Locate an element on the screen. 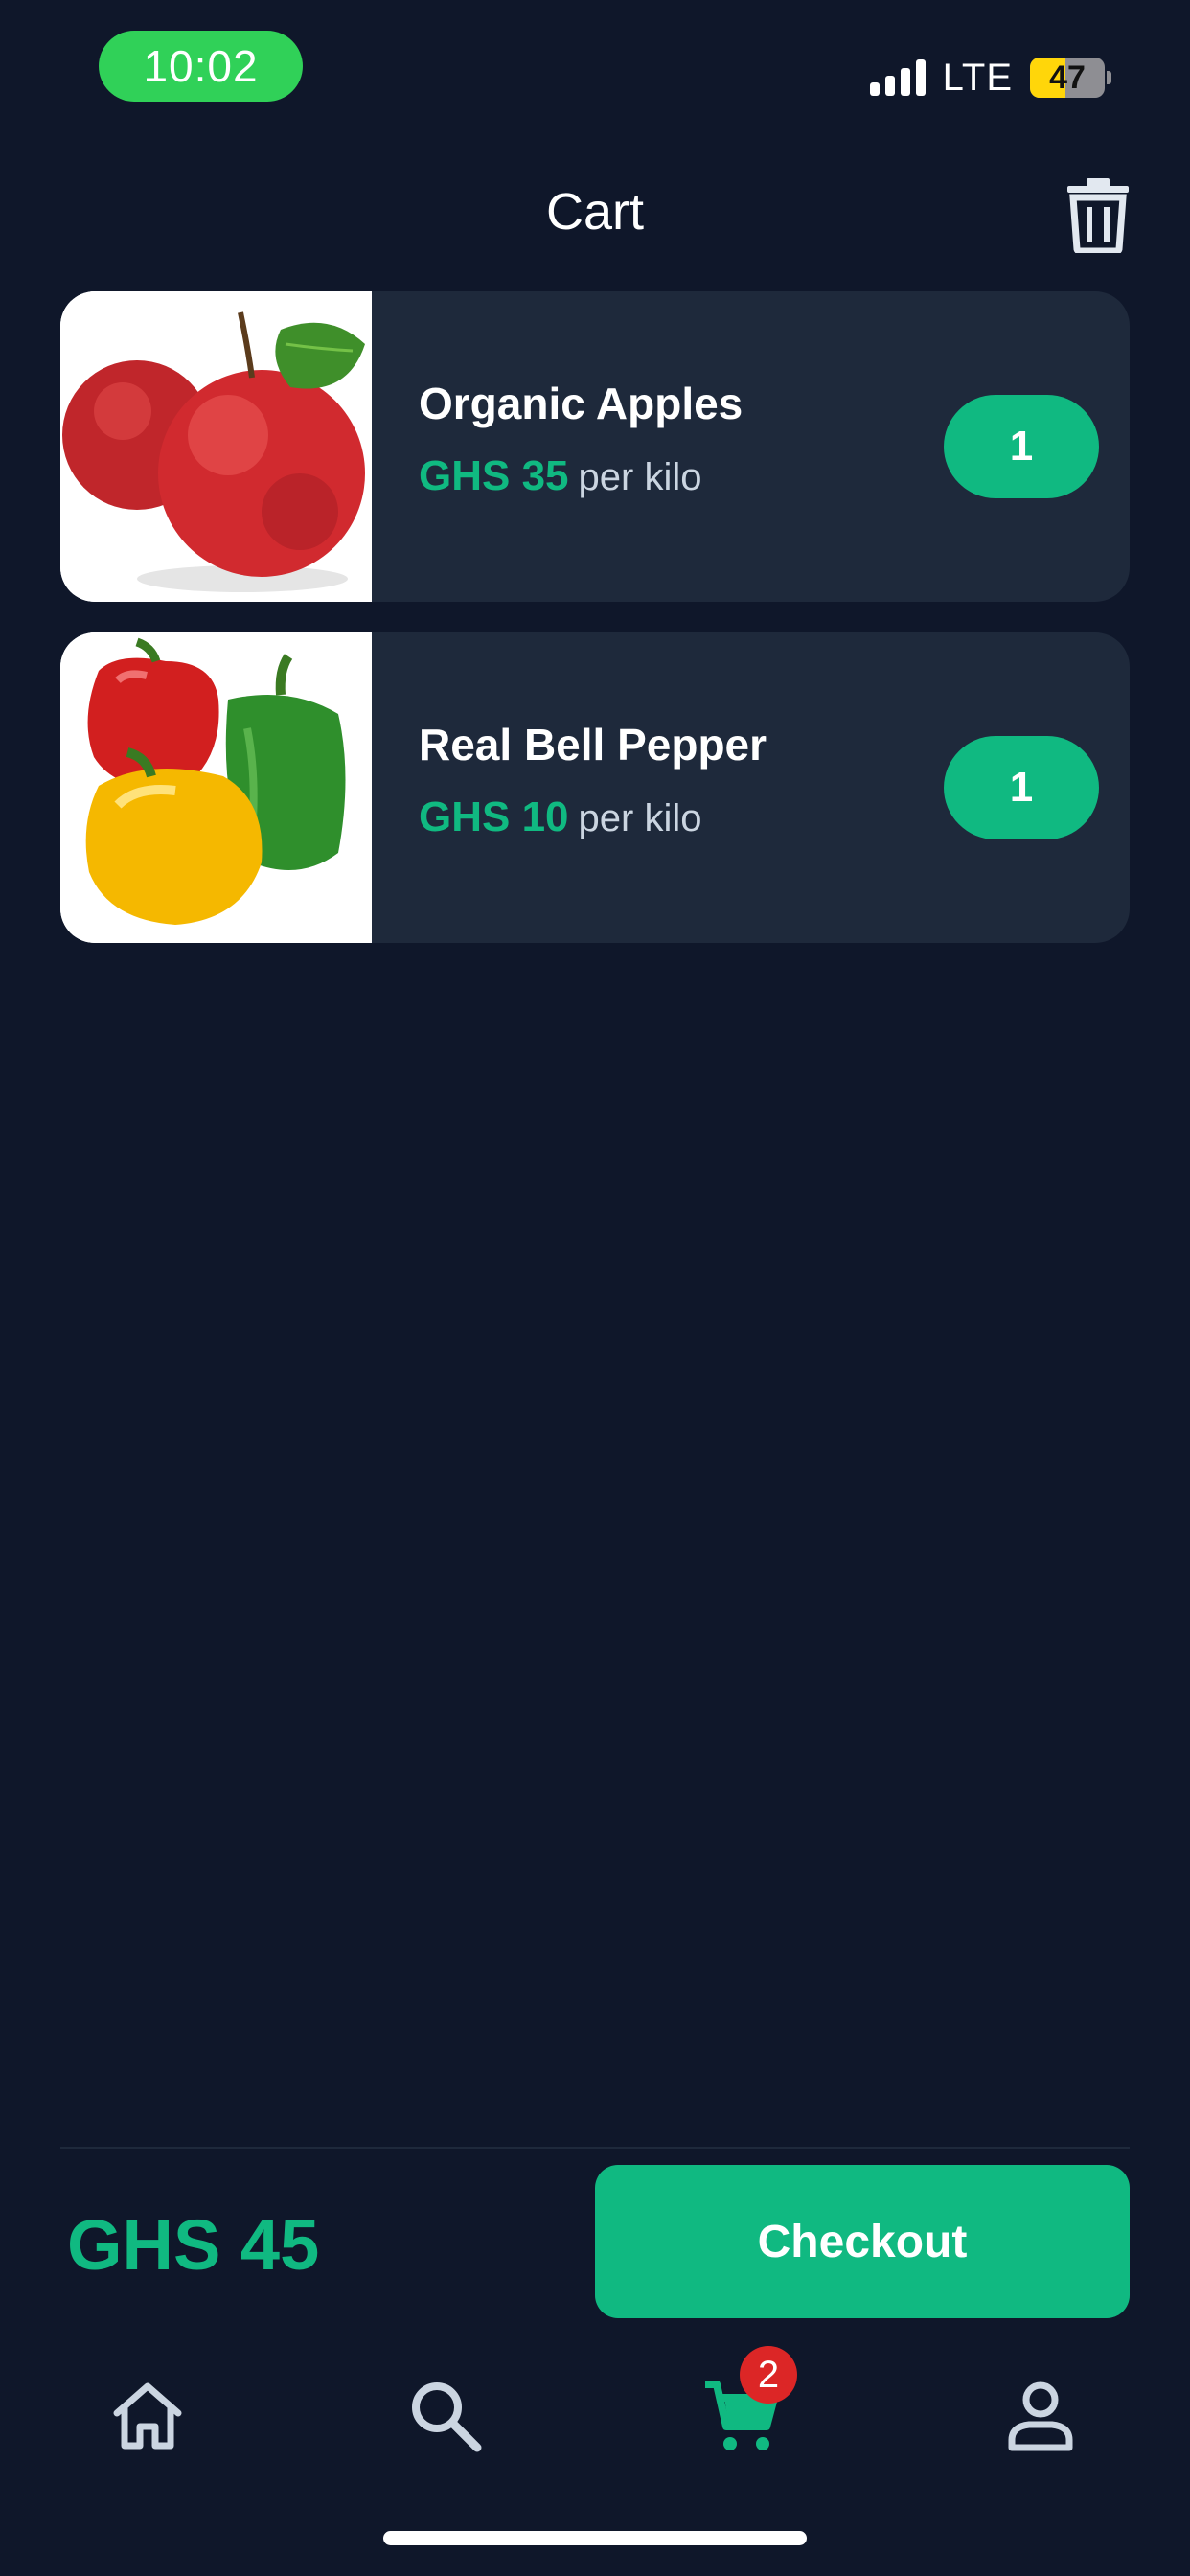 The width and height of the screenshot is (1190, 2576). nav-profile is located at coordinates (1040, 2415).